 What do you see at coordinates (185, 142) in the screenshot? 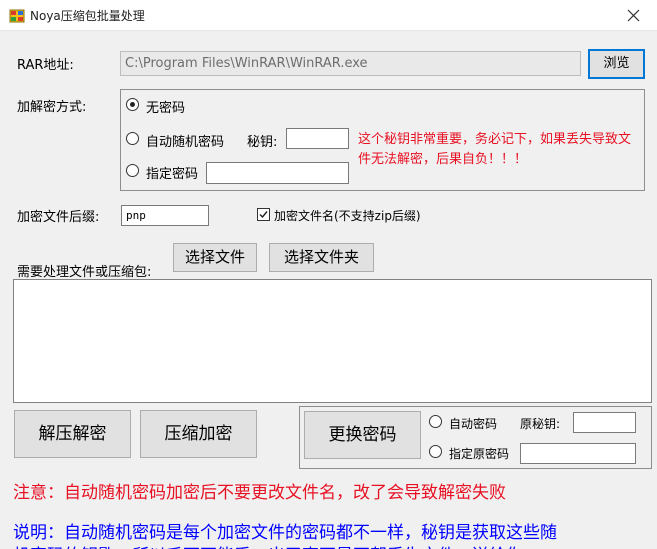
I see `auto-random-label: 自动随机密码` at bounding box center [185, 142].